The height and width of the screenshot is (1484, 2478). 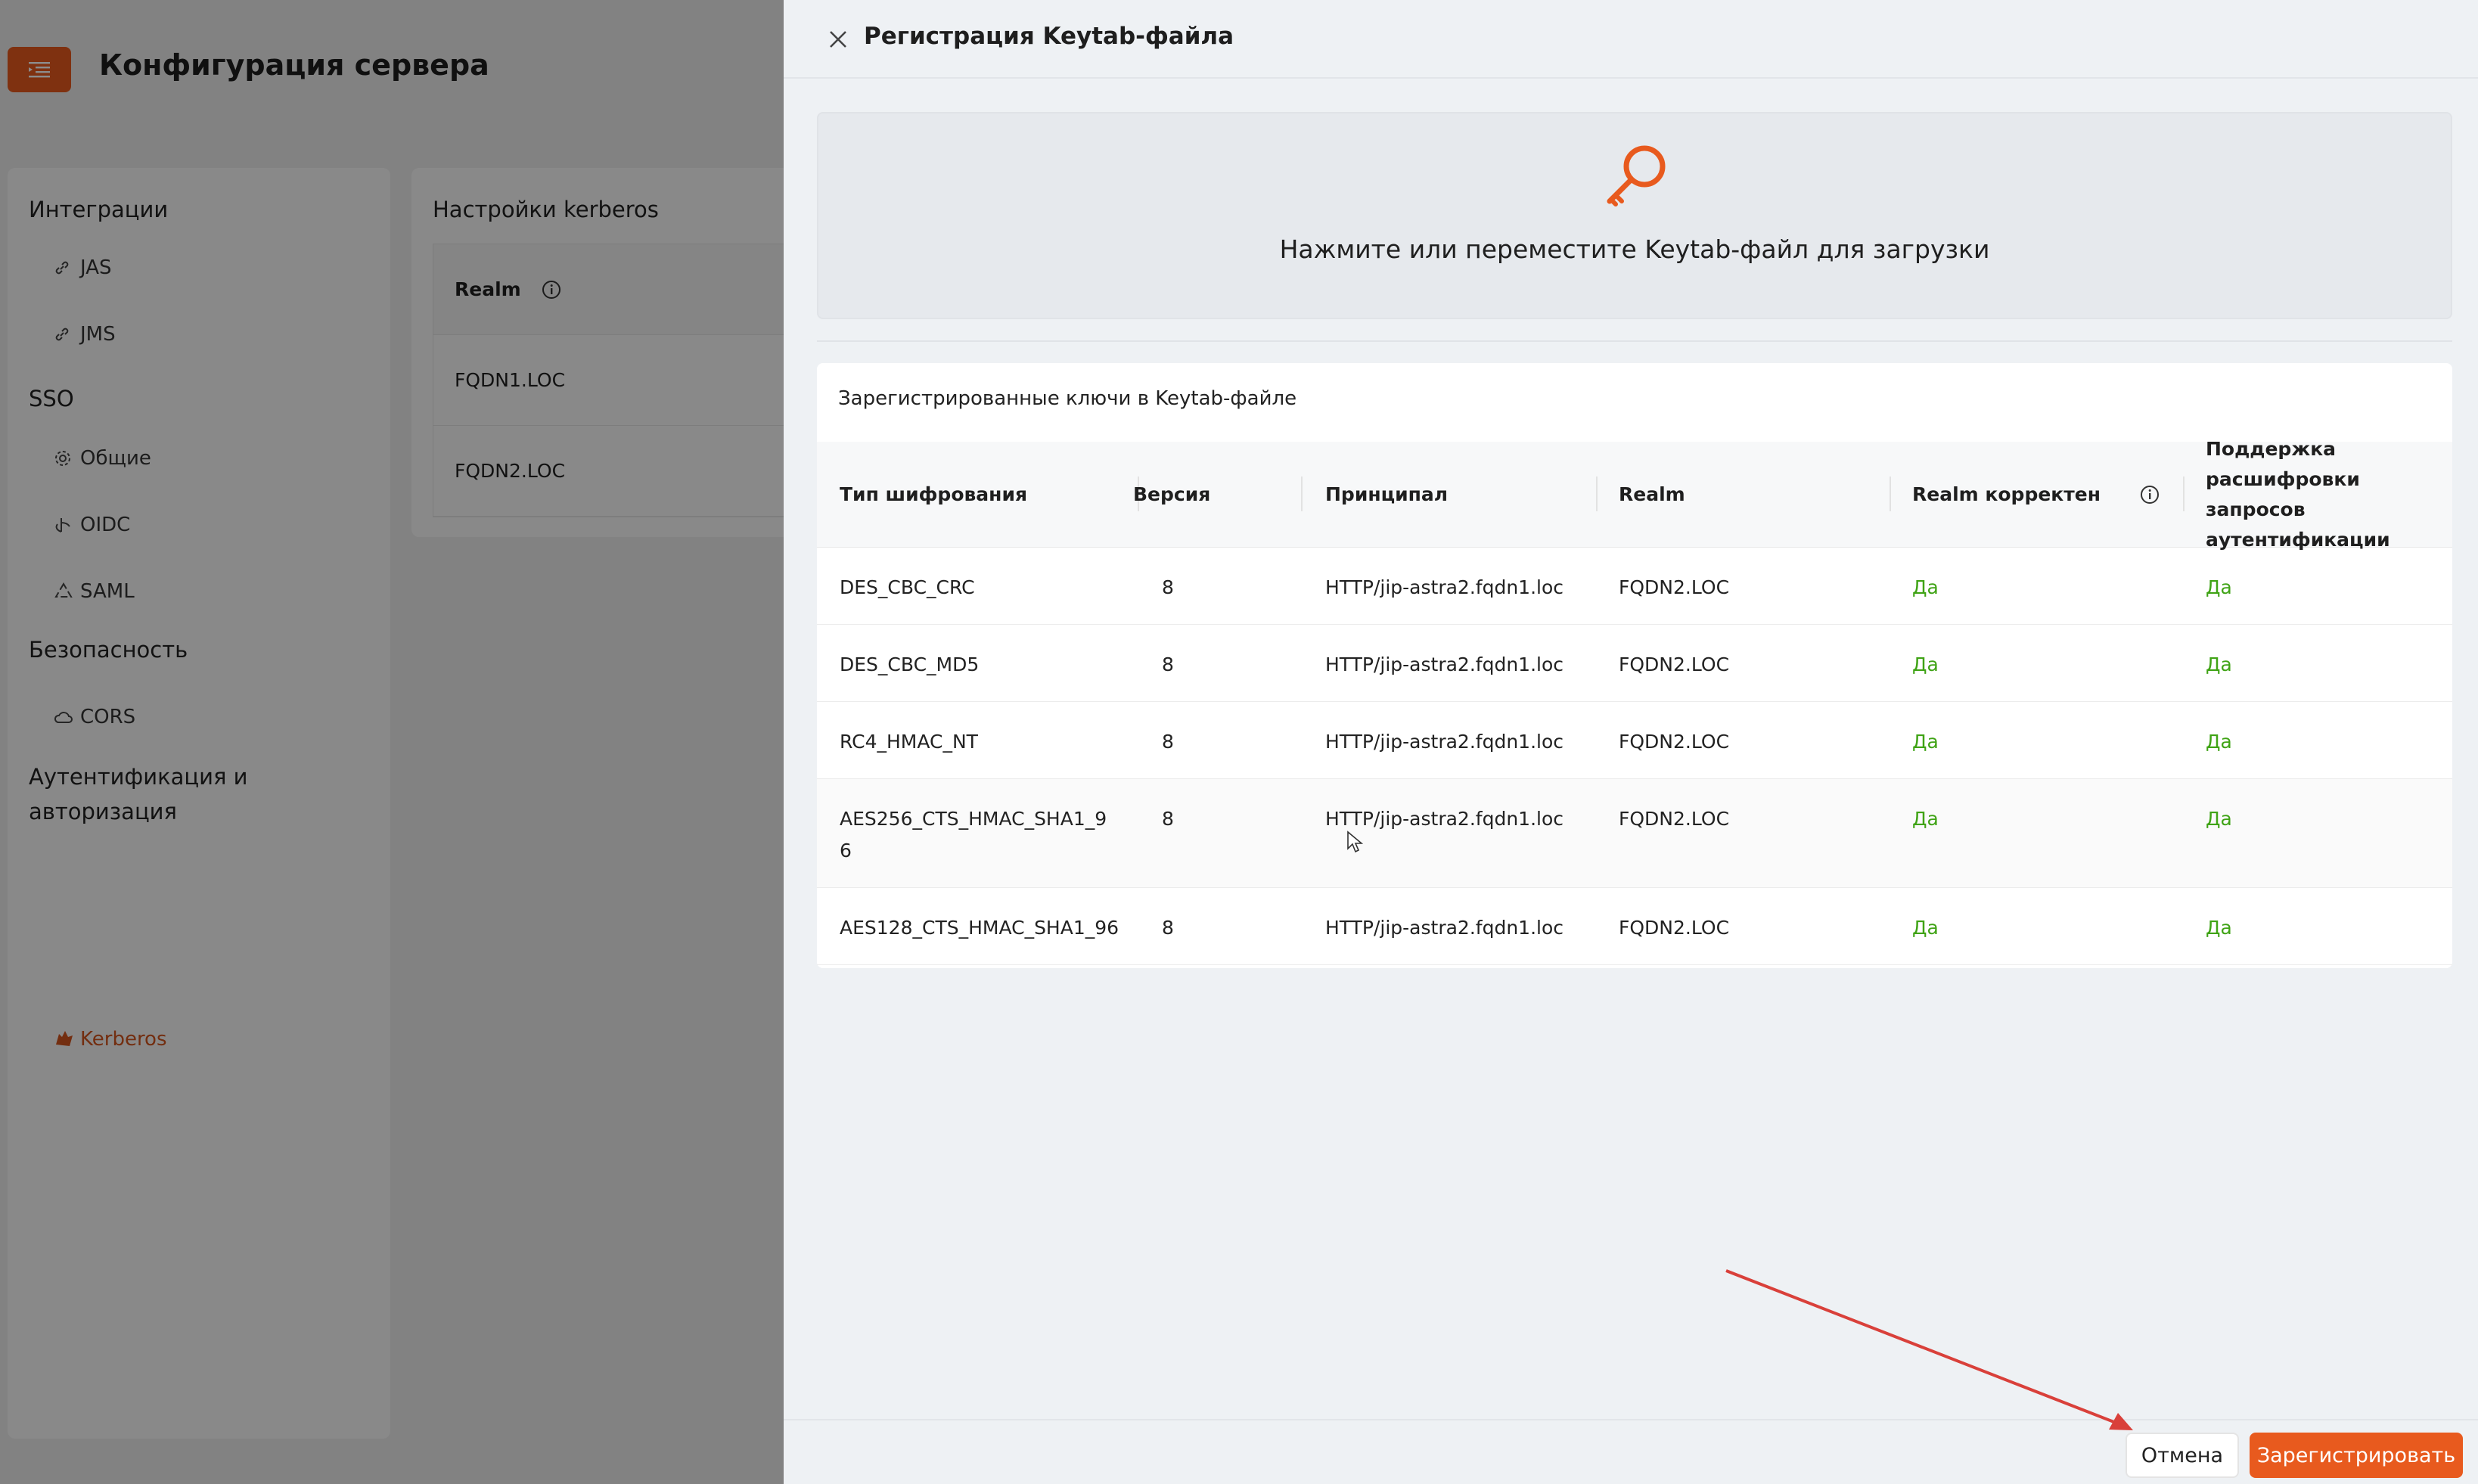 What do you see at coordinates (973, 835) in the screenshot?
I see `cell-encryption: AES256_CTS_HMAC_SHA1_9 6` at bounding box center [973, 835].